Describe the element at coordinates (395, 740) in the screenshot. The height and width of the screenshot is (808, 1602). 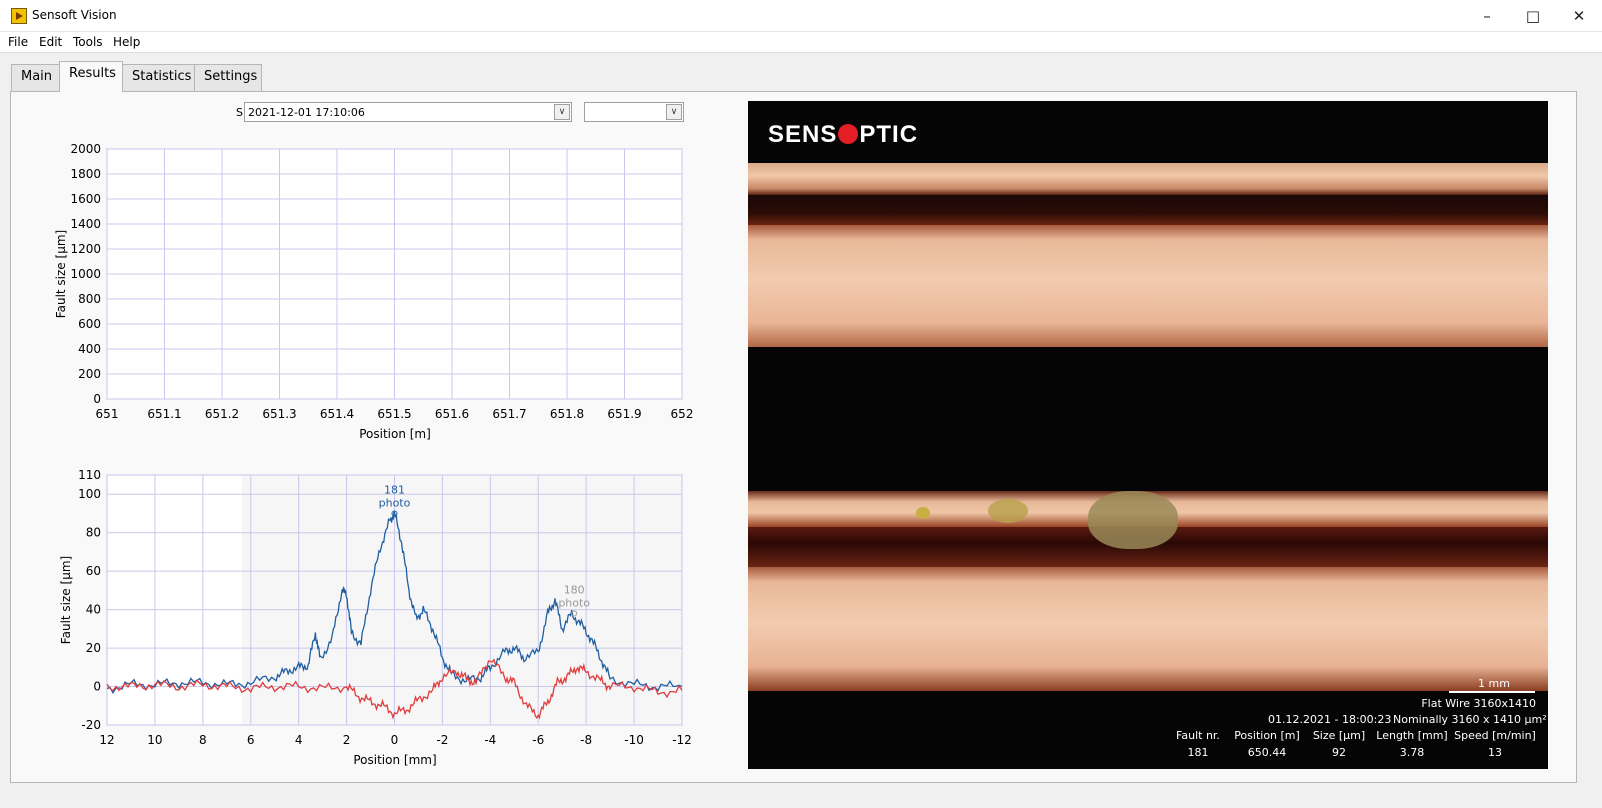
I see `x-tick-label: 0` at that location.